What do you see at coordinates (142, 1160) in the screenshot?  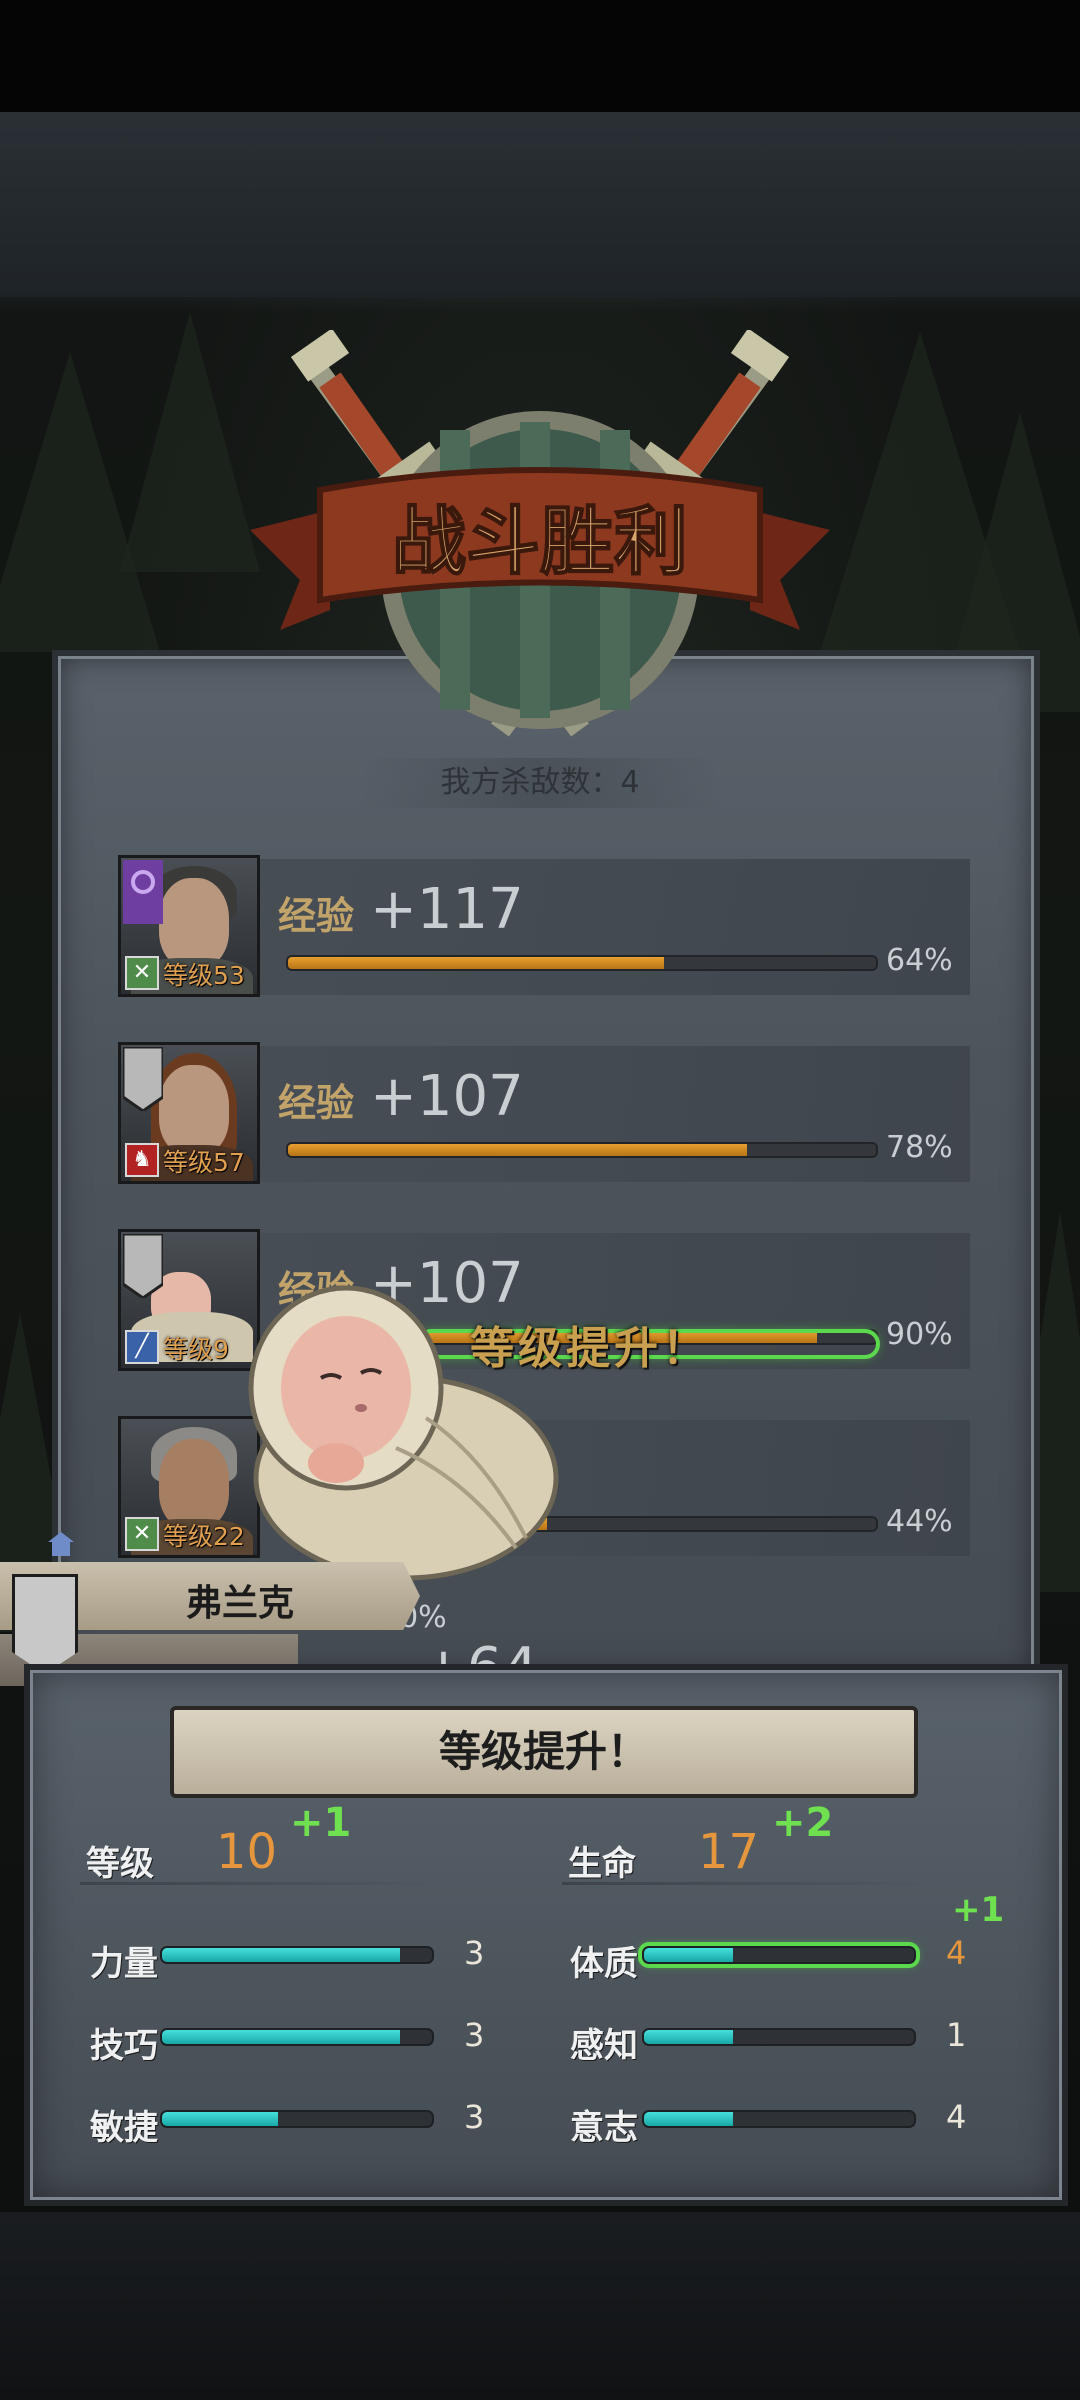 I see `horse-icon: ♞` at bounding box center [142, 1160].